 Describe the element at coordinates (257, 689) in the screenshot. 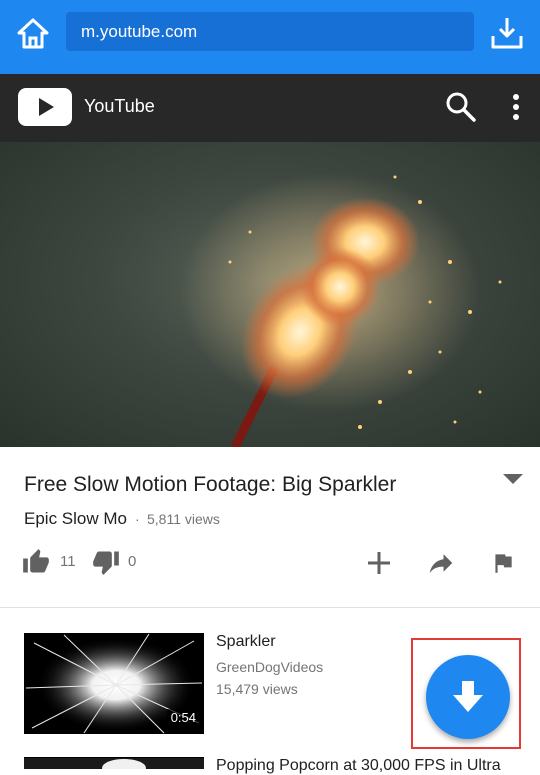

I see `related-video-views: 15,479 views` at that location.